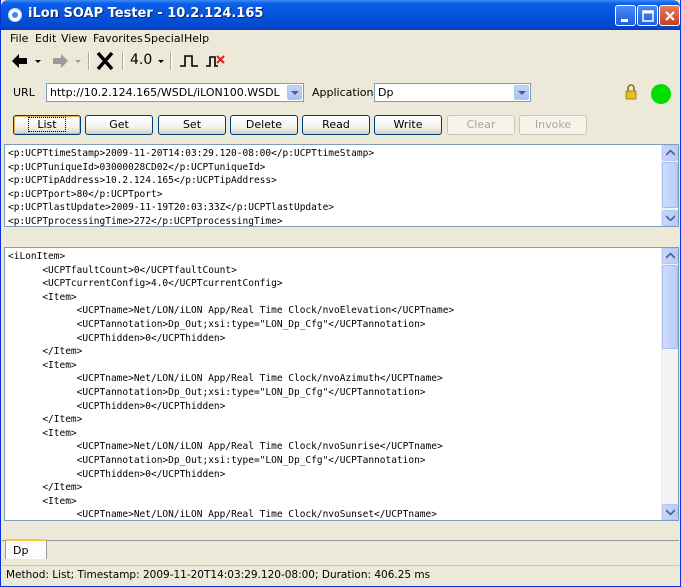 Image resolution: width=681 pixels, height=587 pixels. Describe the element at coordinates (340, 39) in the screenshot. I see `menu-bar: File Edit View Favorites Special Help` at that location.